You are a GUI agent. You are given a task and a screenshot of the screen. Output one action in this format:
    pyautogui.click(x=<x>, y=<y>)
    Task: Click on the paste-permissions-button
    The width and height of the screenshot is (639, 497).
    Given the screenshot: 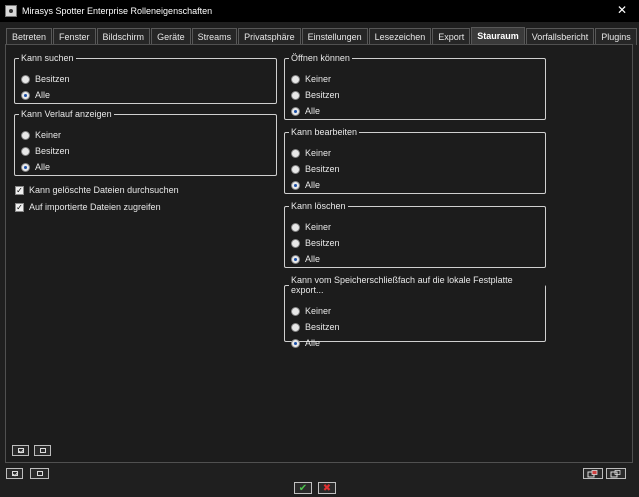 What is the action you would take?
    pyautogui.click(x=616, y=473)
    